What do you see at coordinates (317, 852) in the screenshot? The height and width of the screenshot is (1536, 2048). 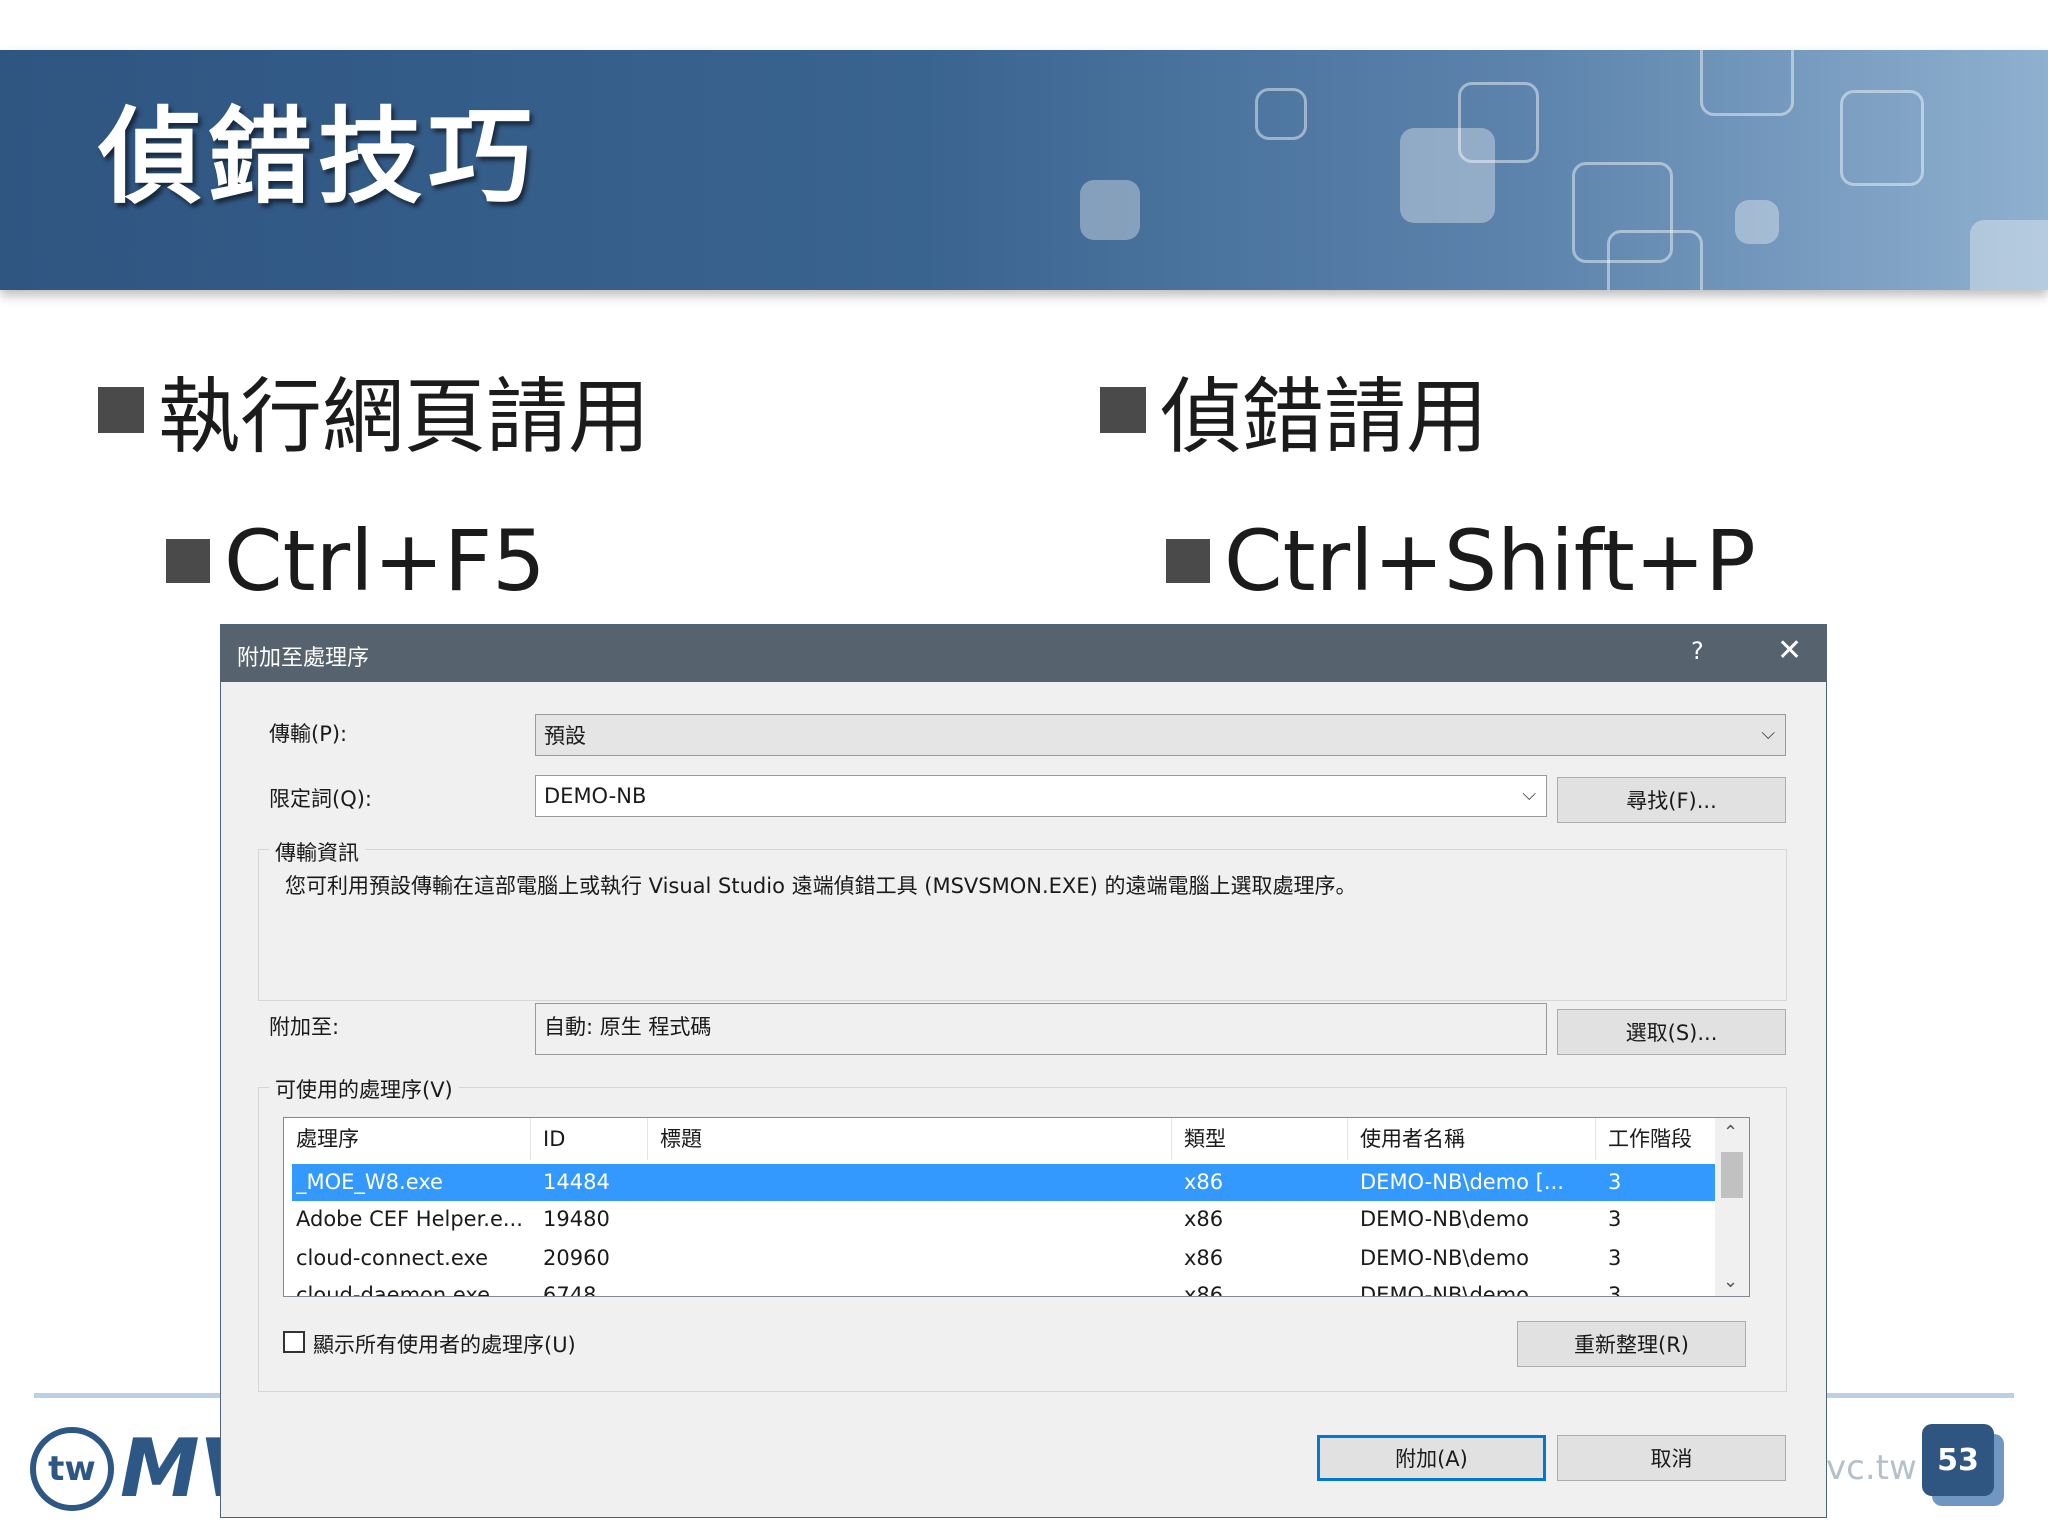 I see `transport-info-legend: 傳輸資訊` at bounding box center [317, 852].